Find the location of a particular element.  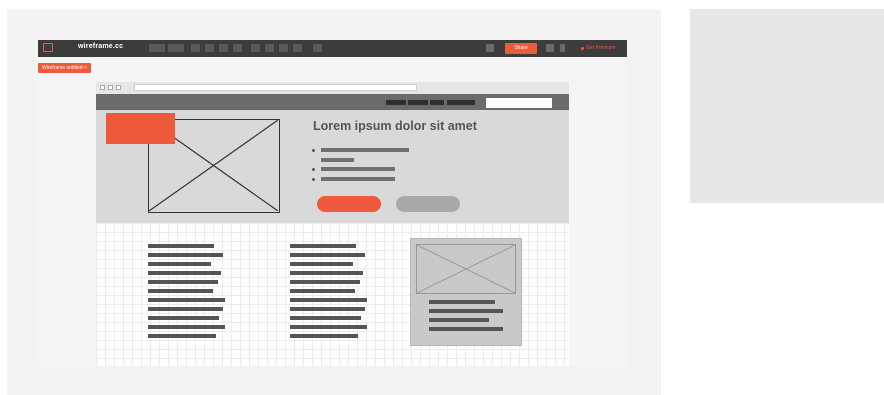

image-placeholder-icon is located at coordinates (466, 269).